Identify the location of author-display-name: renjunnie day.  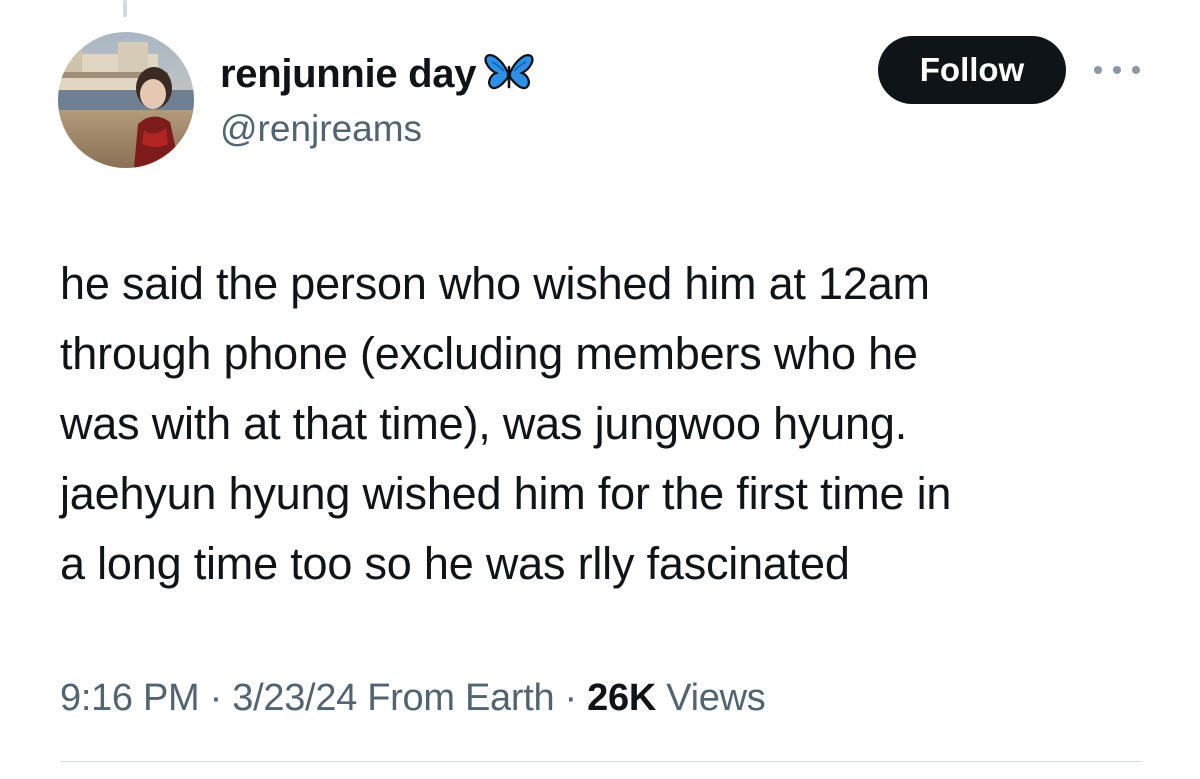
(348, 74).